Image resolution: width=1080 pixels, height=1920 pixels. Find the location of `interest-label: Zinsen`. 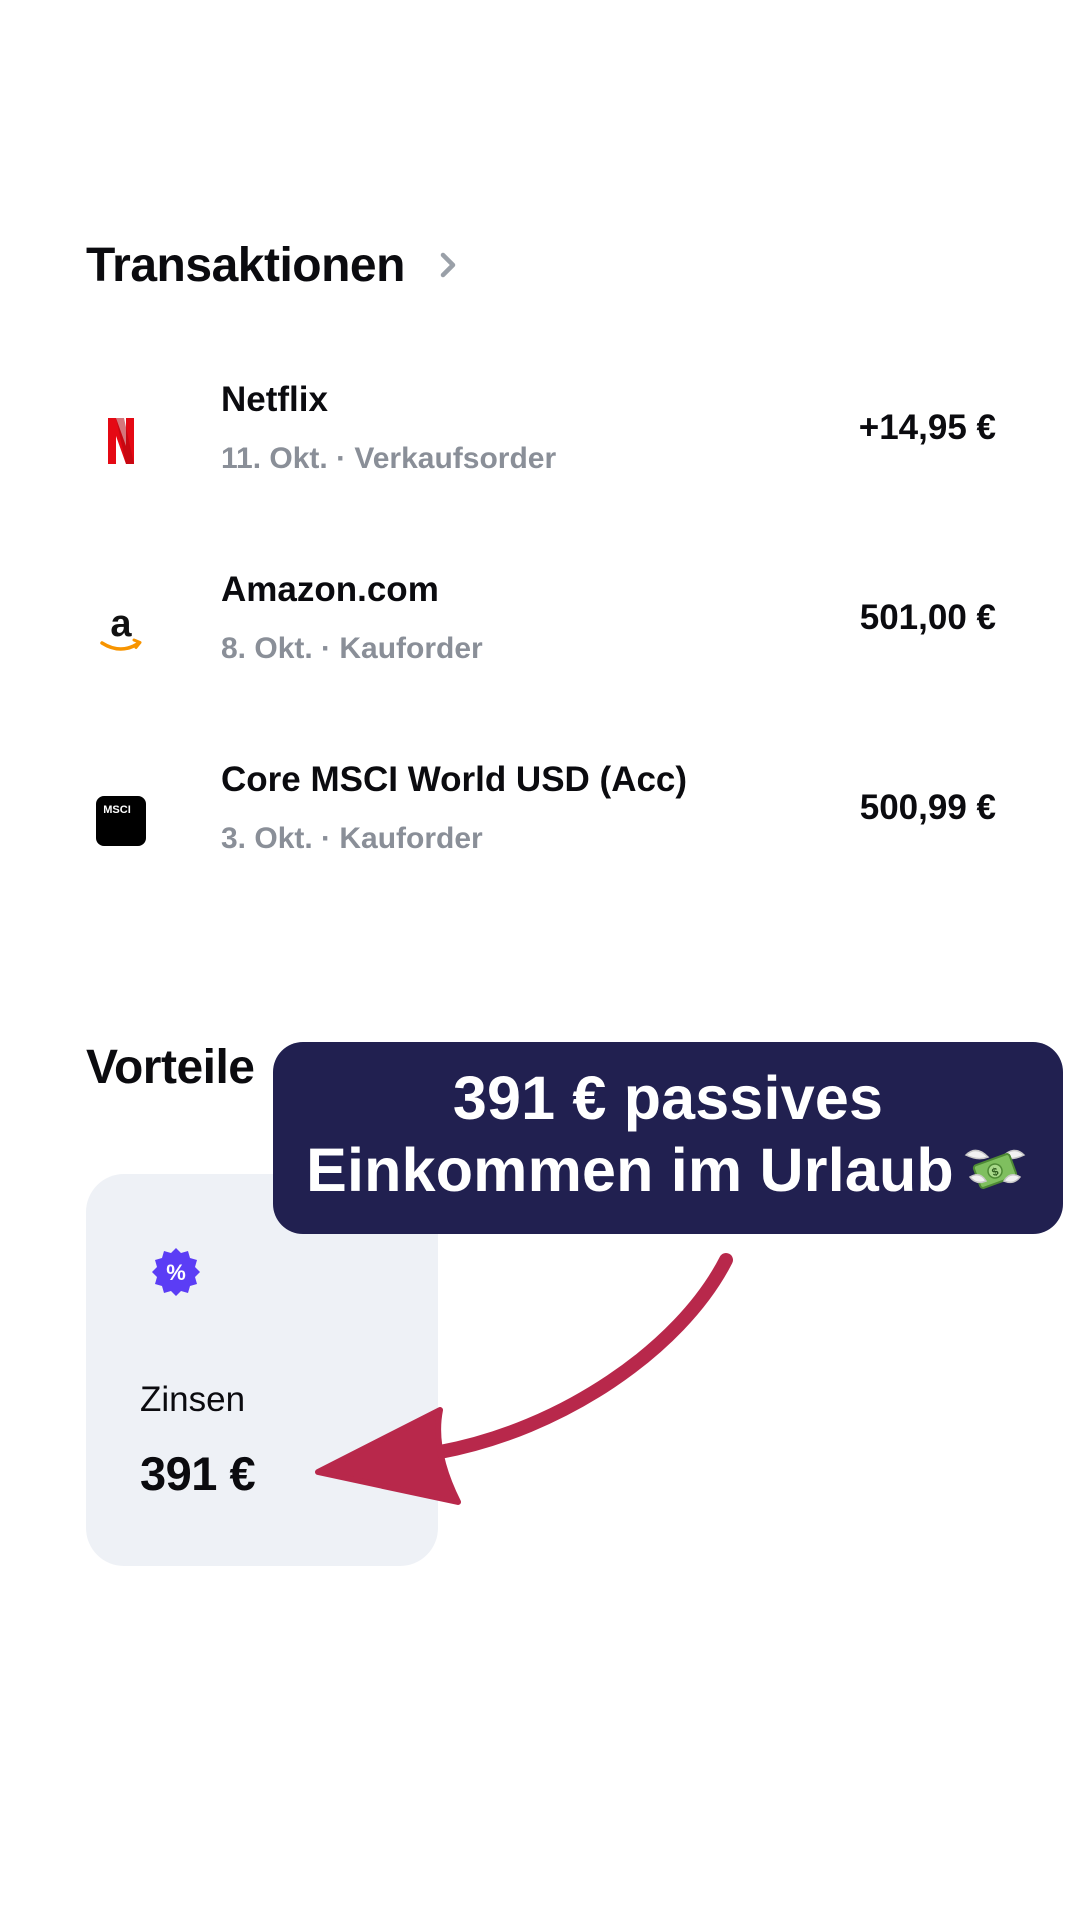

interest-label: Zinsen is located at coordinates (193, 1399).